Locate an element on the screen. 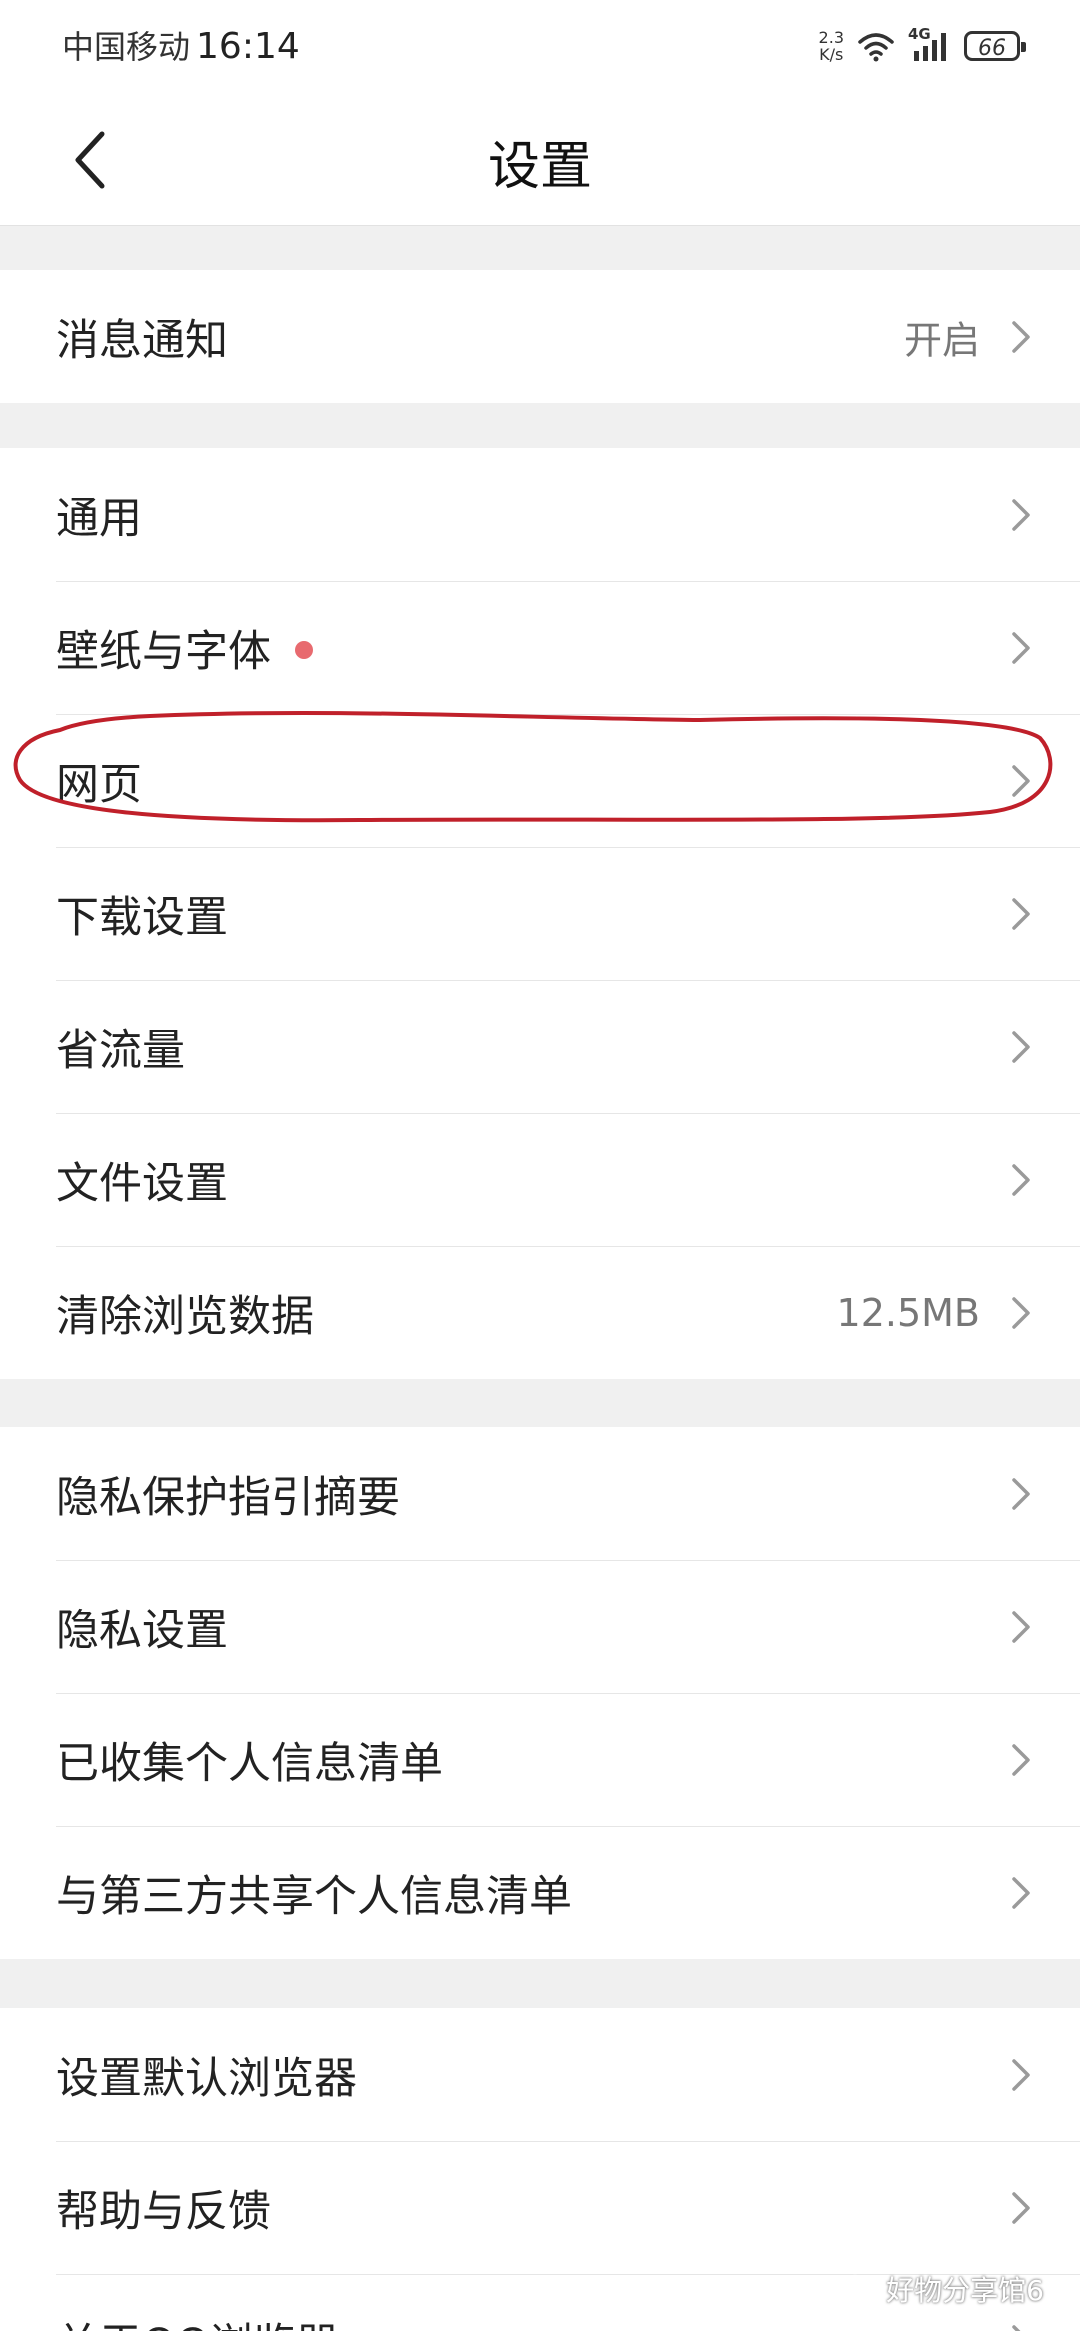 This screenshot has height=2331, width=1080. new-badge-dot is located at coordinates (304, 650).